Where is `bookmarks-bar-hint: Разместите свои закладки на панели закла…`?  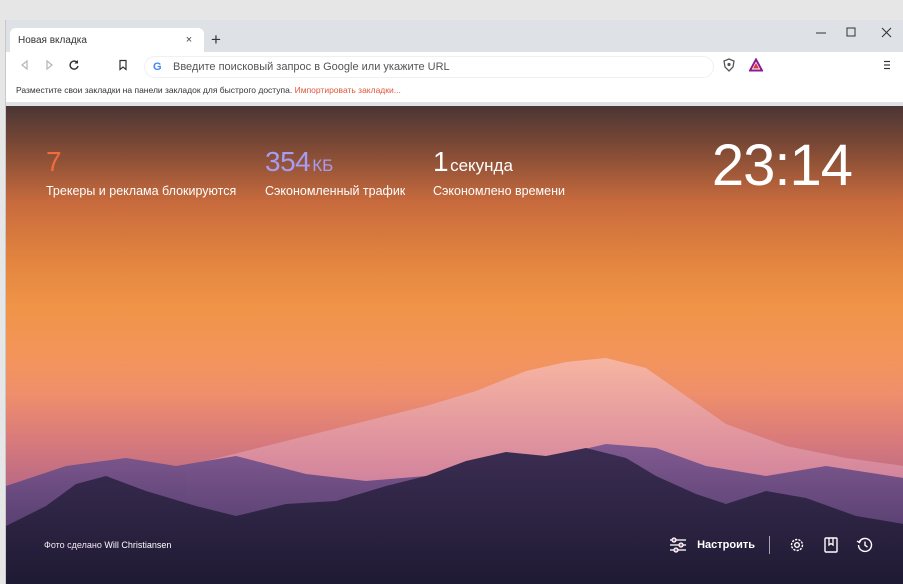
bookmarks-bar-hint: Разместите свои закладки на панели закла… is located at coordinates (154, 90).